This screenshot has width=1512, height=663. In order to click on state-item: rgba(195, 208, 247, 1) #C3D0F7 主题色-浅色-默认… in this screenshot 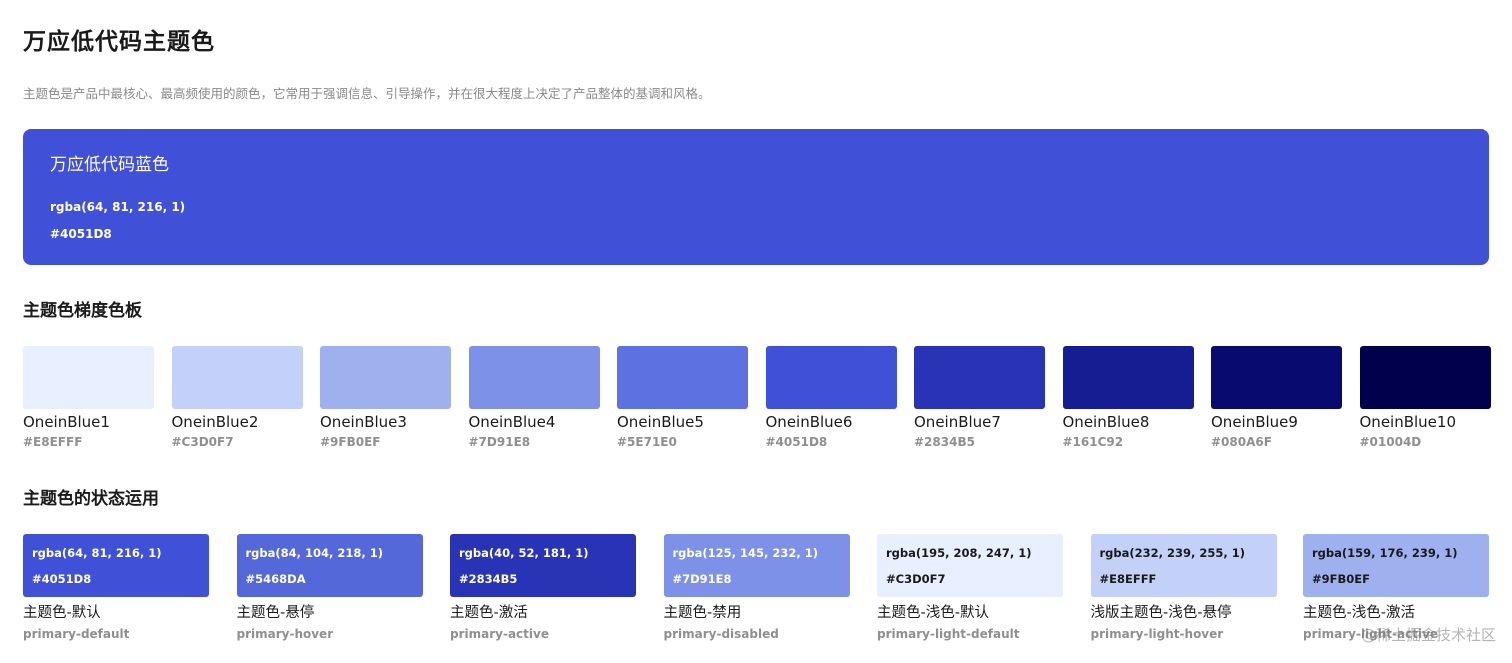, I will do `click(970, 589)`.